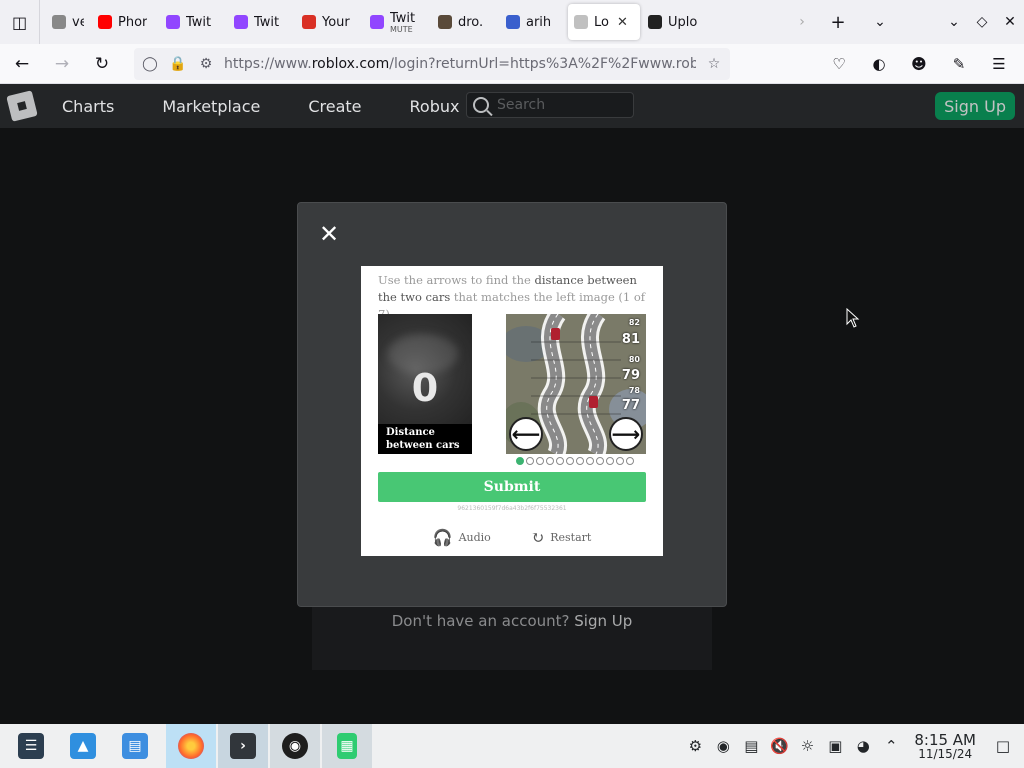  I want to click on padlock-icon: 🔒, so click(178, 64).